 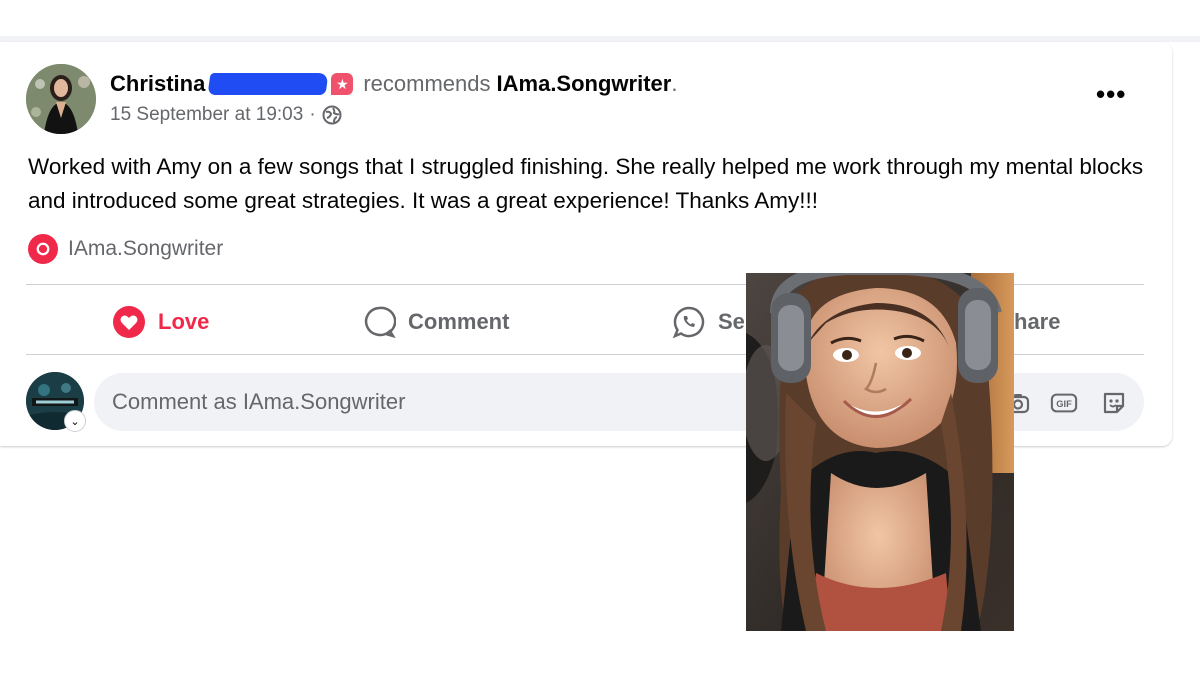 I want to click on share-button: hare, so click(x=1037, y=322).